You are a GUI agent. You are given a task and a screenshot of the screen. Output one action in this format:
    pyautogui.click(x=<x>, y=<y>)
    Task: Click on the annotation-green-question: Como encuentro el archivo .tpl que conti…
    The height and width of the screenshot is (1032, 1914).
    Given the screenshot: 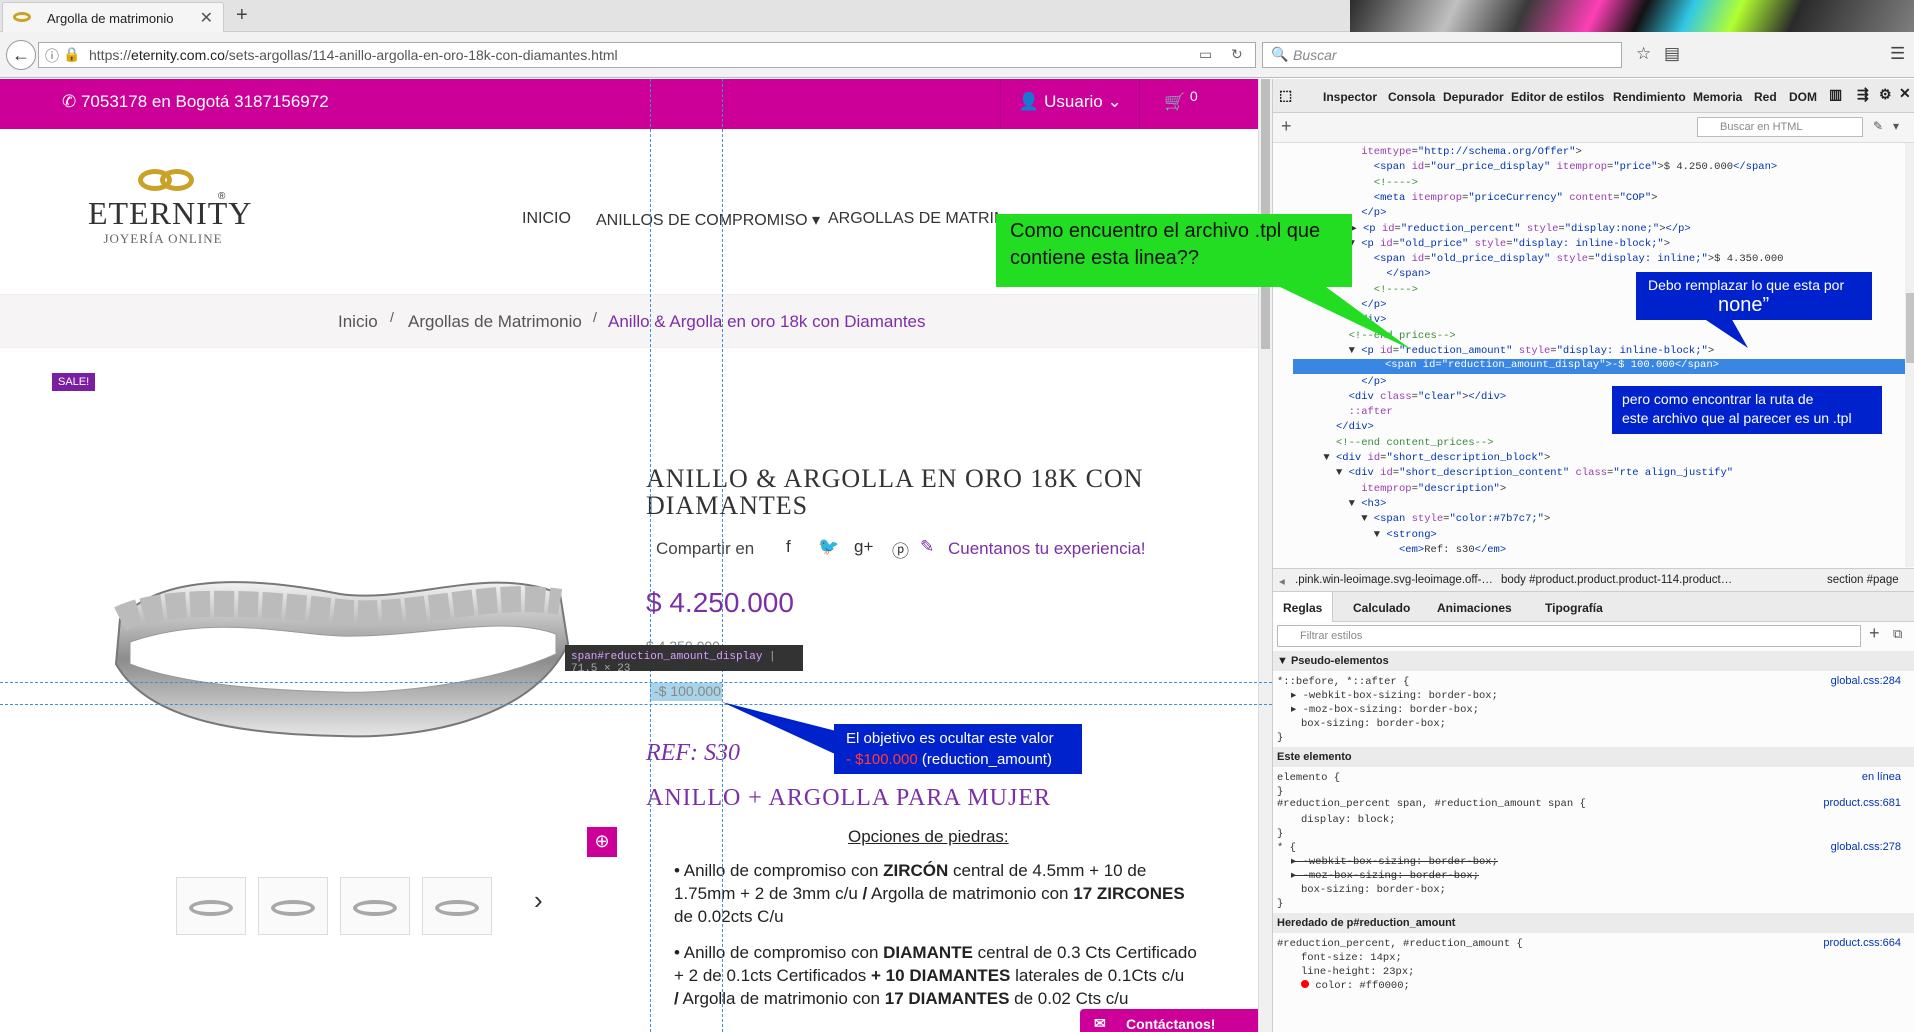 What is the action you would take?
    pyautogui.click(x=1174, y=250)
    